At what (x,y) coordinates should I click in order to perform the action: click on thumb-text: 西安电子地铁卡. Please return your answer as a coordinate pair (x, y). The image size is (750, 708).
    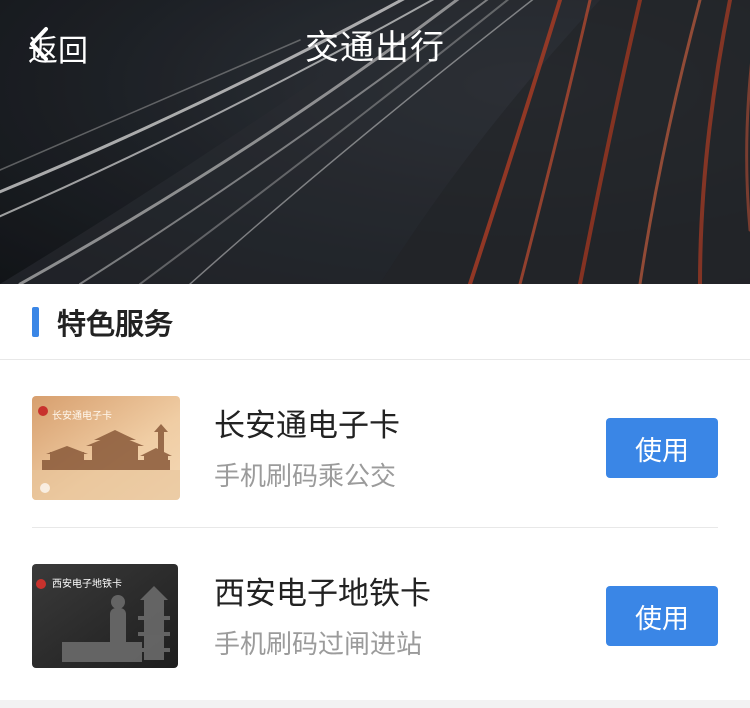
    Looking at the image, I should click on (87, 584).